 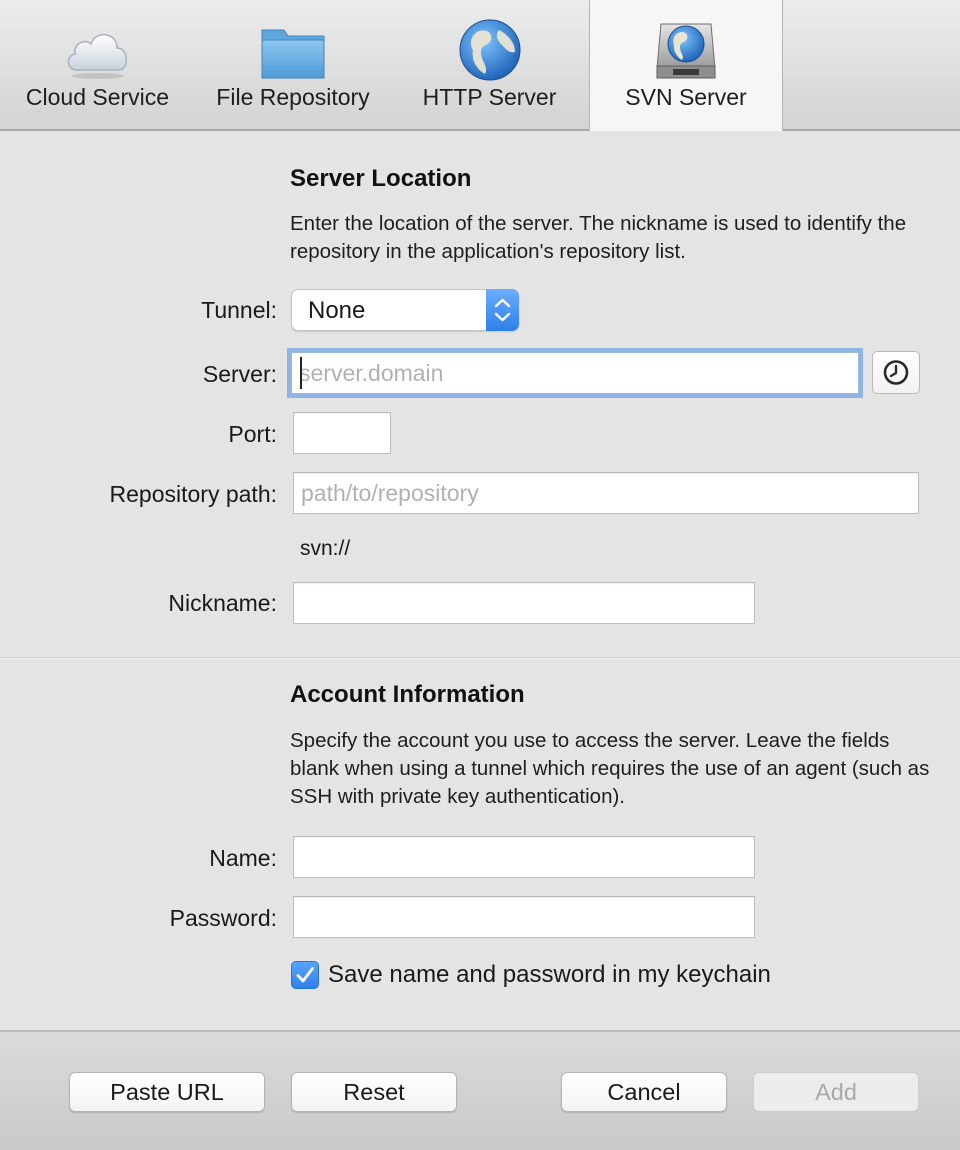 What do you see at coordinates (381, 178) in the screenshot?
I see `server-location-title: Server Location` at bounding box center [381, 178].